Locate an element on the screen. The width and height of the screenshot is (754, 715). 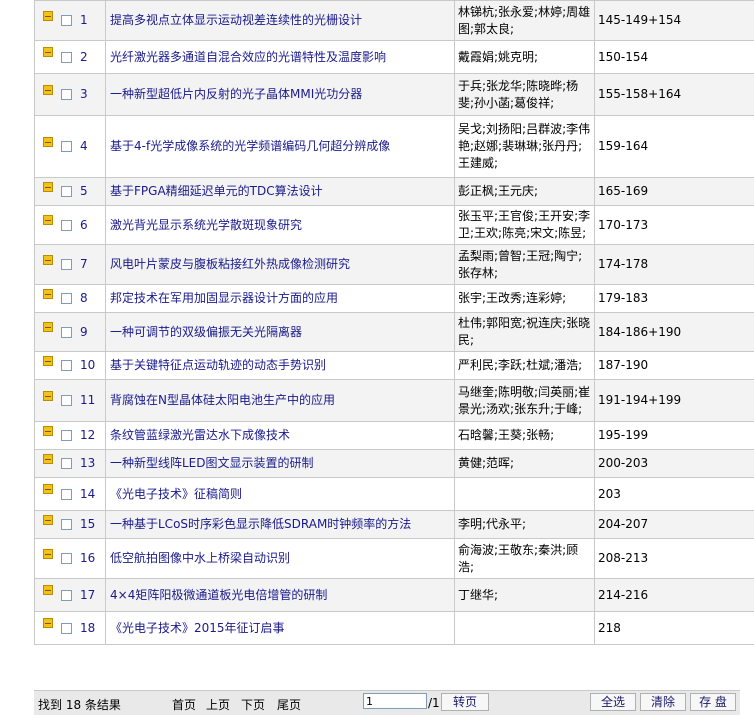
title-cell: 条纹管蓝绿激光雷达水下成像技术 is located at coordinates (280, 436).